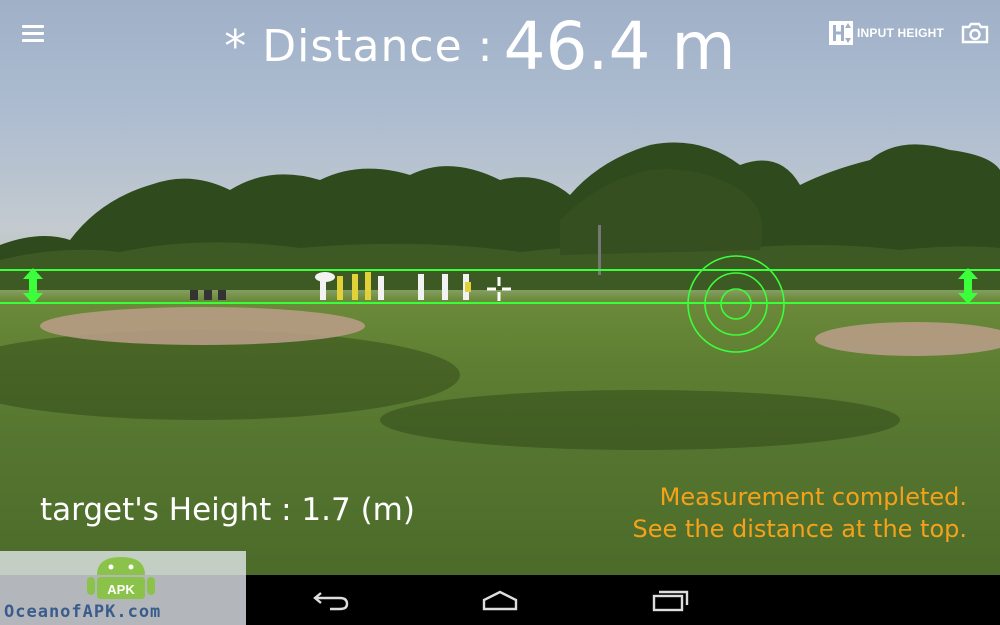  What do you see at coordinates (331, 600) in the screenshot?
I see `back-icon` at bounding box center [331, 600].